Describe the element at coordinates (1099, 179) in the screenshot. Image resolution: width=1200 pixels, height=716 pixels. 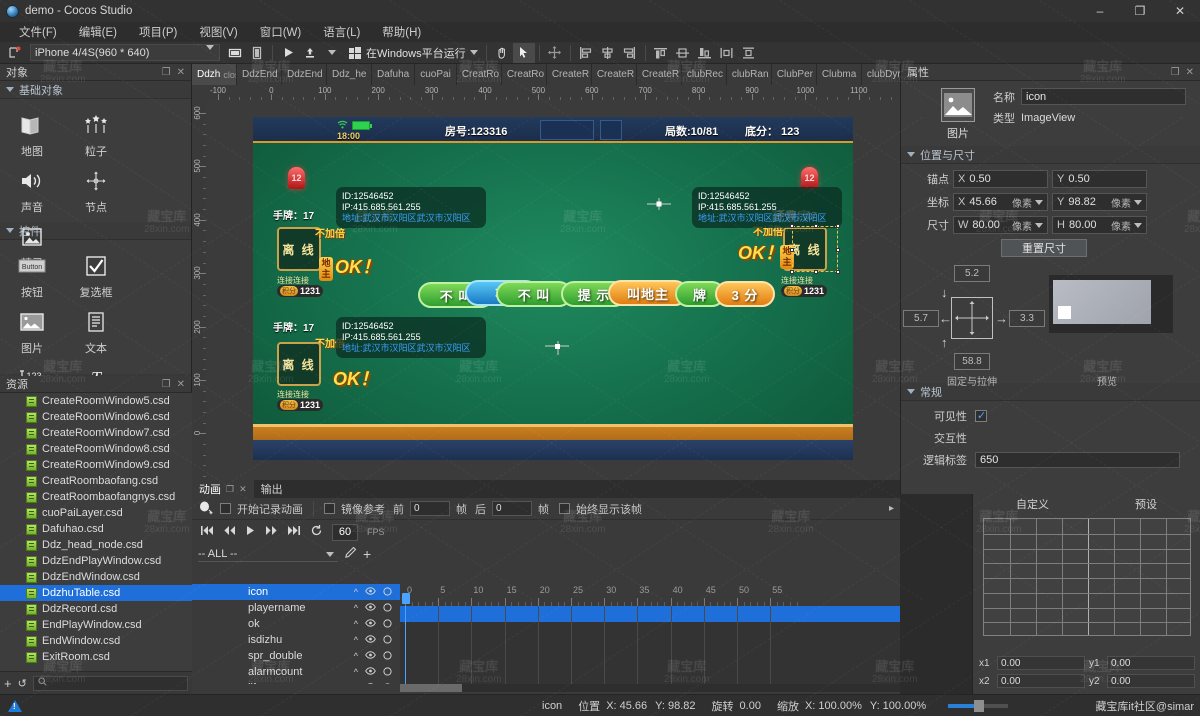
I see `anchor-y-input: Y 0.50` at that location.